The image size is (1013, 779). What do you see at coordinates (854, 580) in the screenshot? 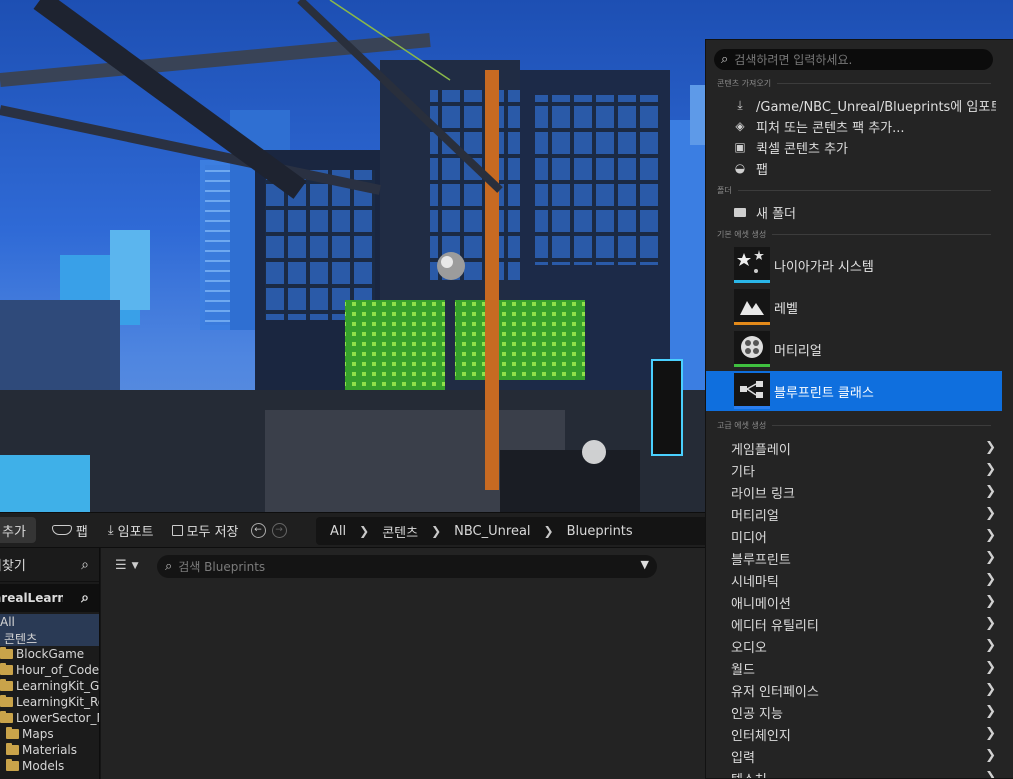
I see `submenu-item: 시네마틱 ❯` at bounding box center [854, 580].